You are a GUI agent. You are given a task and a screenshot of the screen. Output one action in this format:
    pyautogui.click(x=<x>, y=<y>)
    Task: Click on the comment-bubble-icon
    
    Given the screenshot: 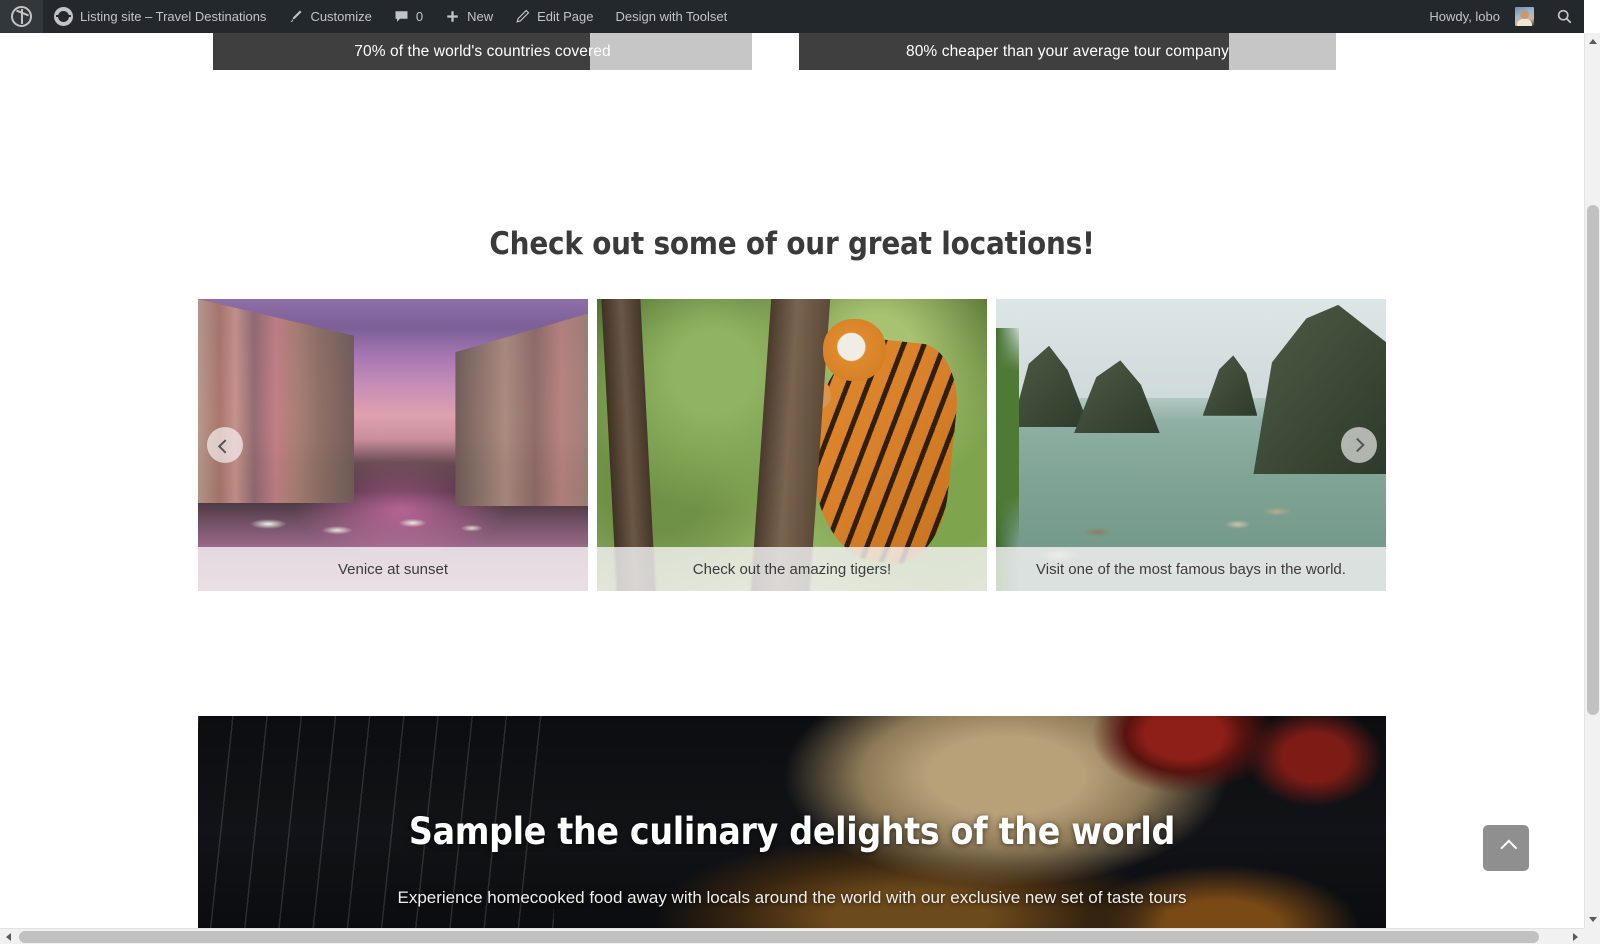 What is the action you would take?
    pyautogui.click(x=401, y=16)
    